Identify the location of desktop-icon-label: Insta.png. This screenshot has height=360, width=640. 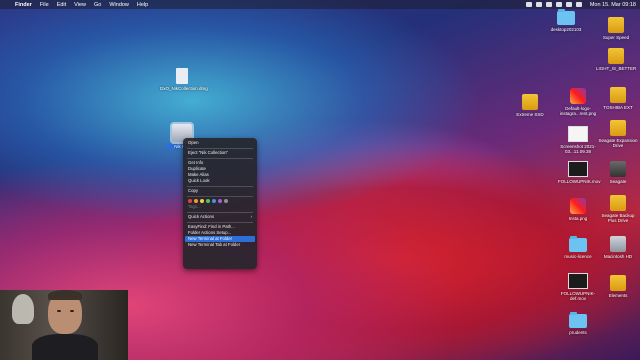
(578, 218).